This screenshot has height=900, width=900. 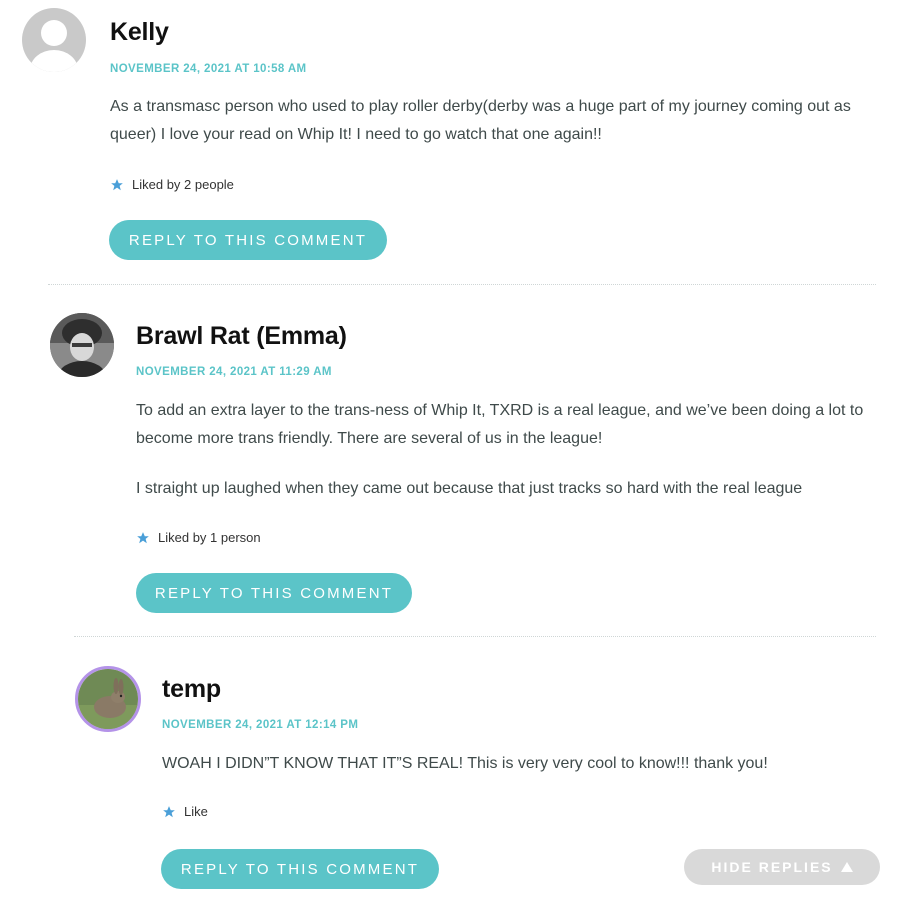 What do you see at coordinates (234, 372) in the screenshot?
I see `comment-date: NOVEMBER 24, 2021 AT 11:29 AM` at bounding box center [234, 372].